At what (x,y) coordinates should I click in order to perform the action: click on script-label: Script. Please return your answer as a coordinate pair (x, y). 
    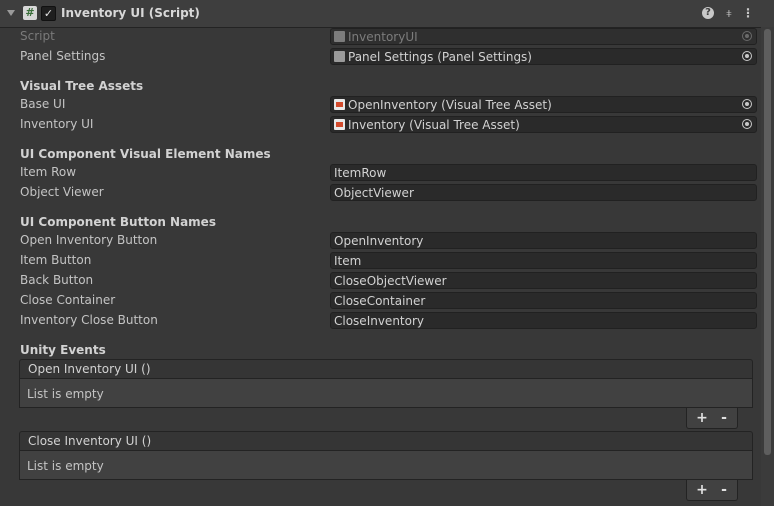
    Looking at the image, I should click on (37, 36).